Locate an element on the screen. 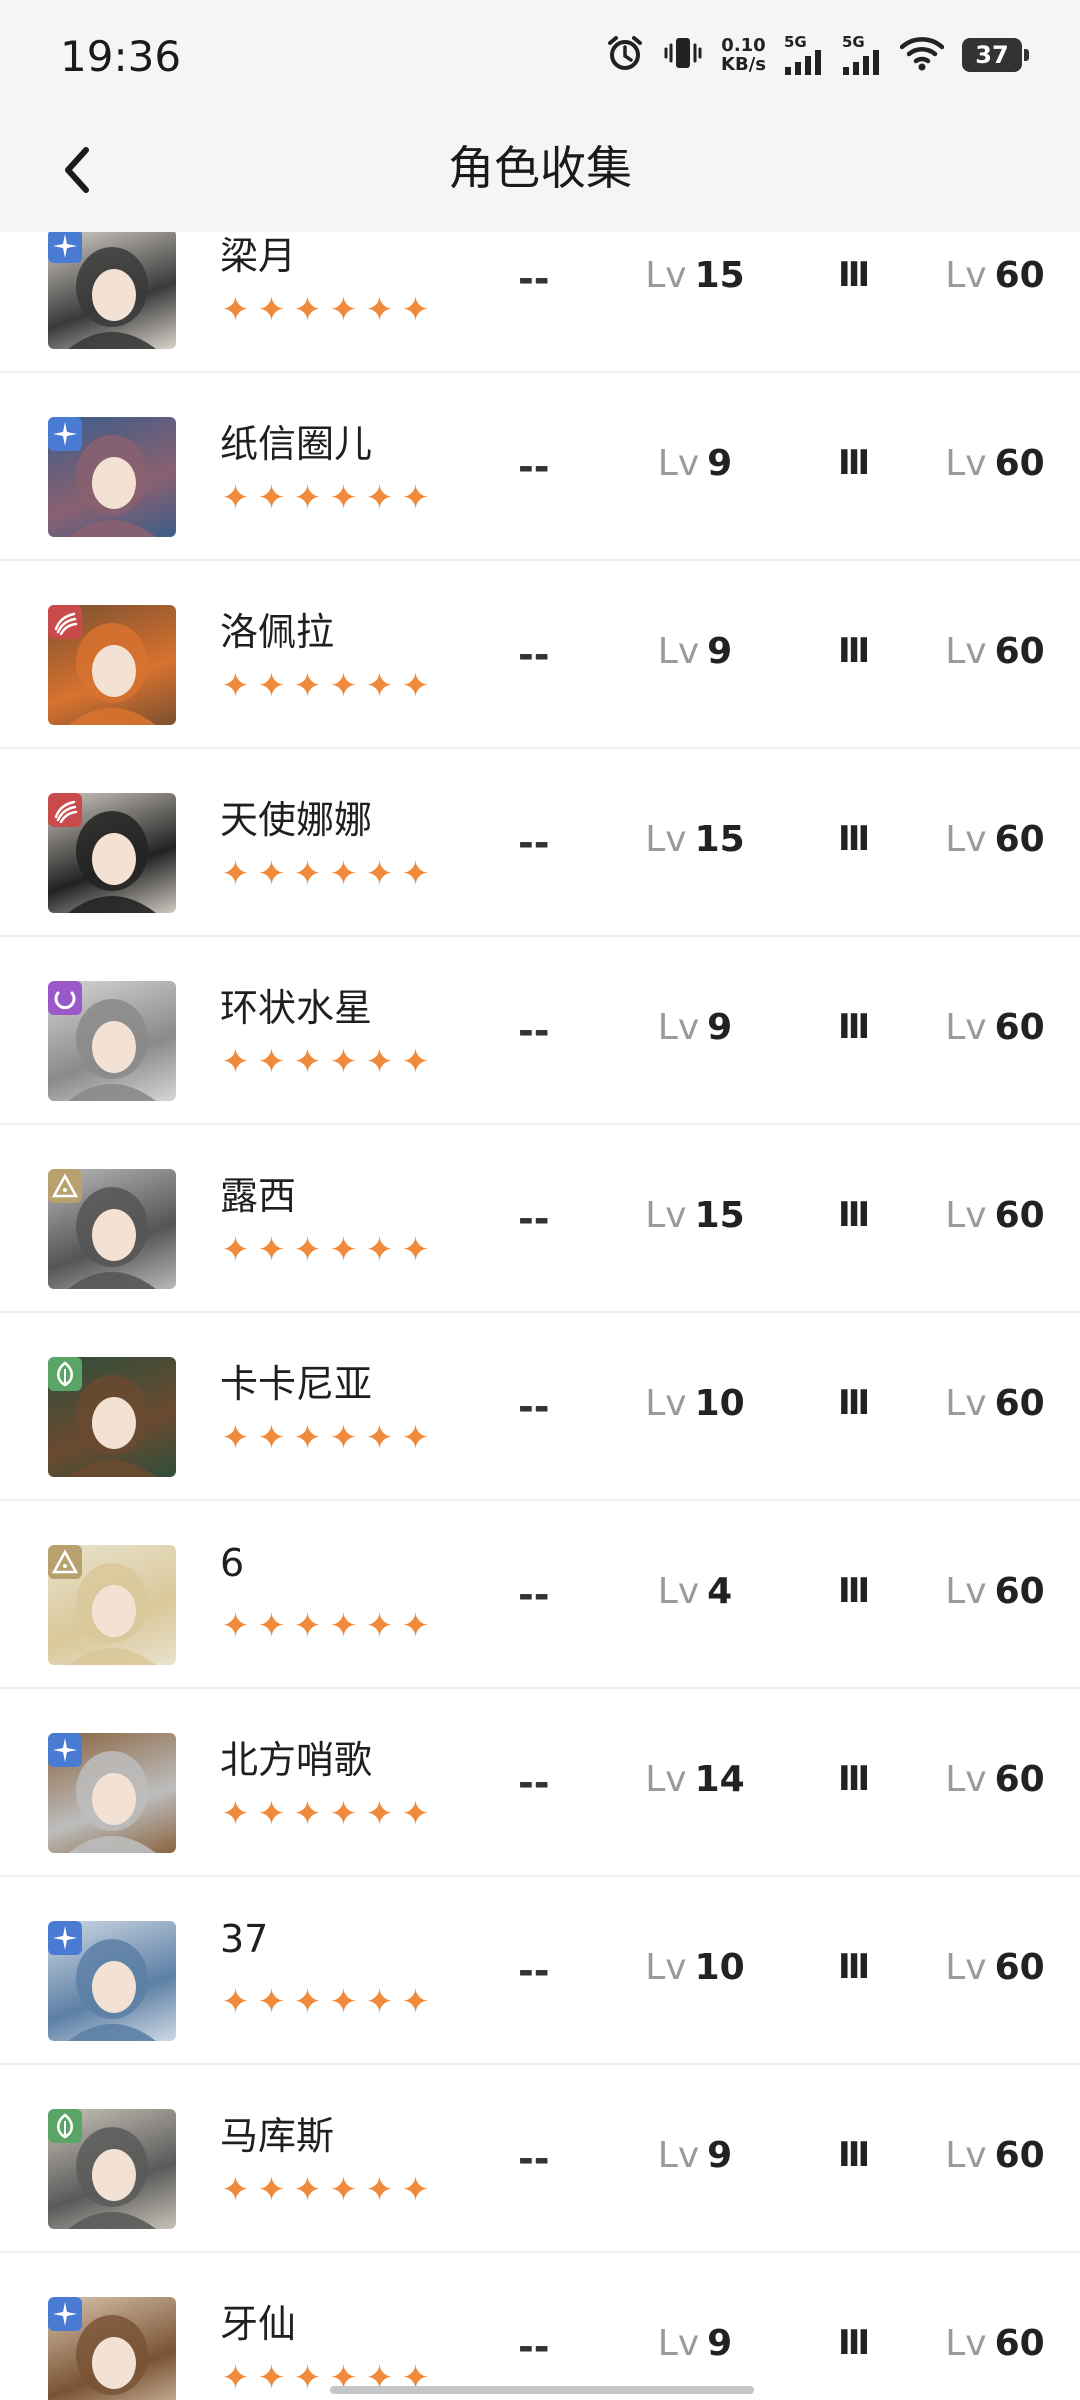 The image size is (1080, 2400). character-row: 天使娜娜 ✦ ✦ ✦ ✦ ✦ ✦ -- Lv 15 Ⅲ Lv 60 is located at coordinates (540, 843).